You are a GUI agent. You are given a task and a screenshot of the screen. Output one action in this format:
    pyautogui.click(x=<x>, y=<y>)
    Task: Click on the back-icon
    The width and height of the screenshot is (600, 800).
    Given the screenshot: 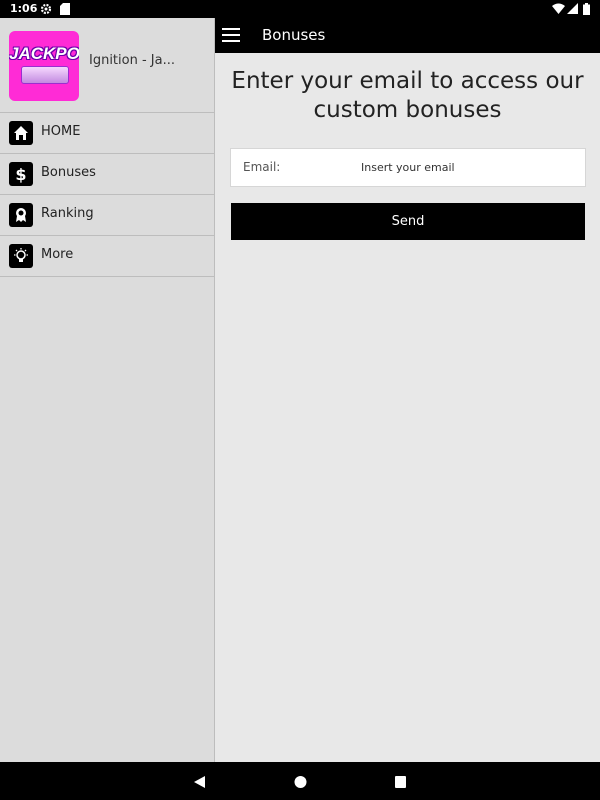 What is the action you would take?
    pyautogui.click(x=199, y=783)
    